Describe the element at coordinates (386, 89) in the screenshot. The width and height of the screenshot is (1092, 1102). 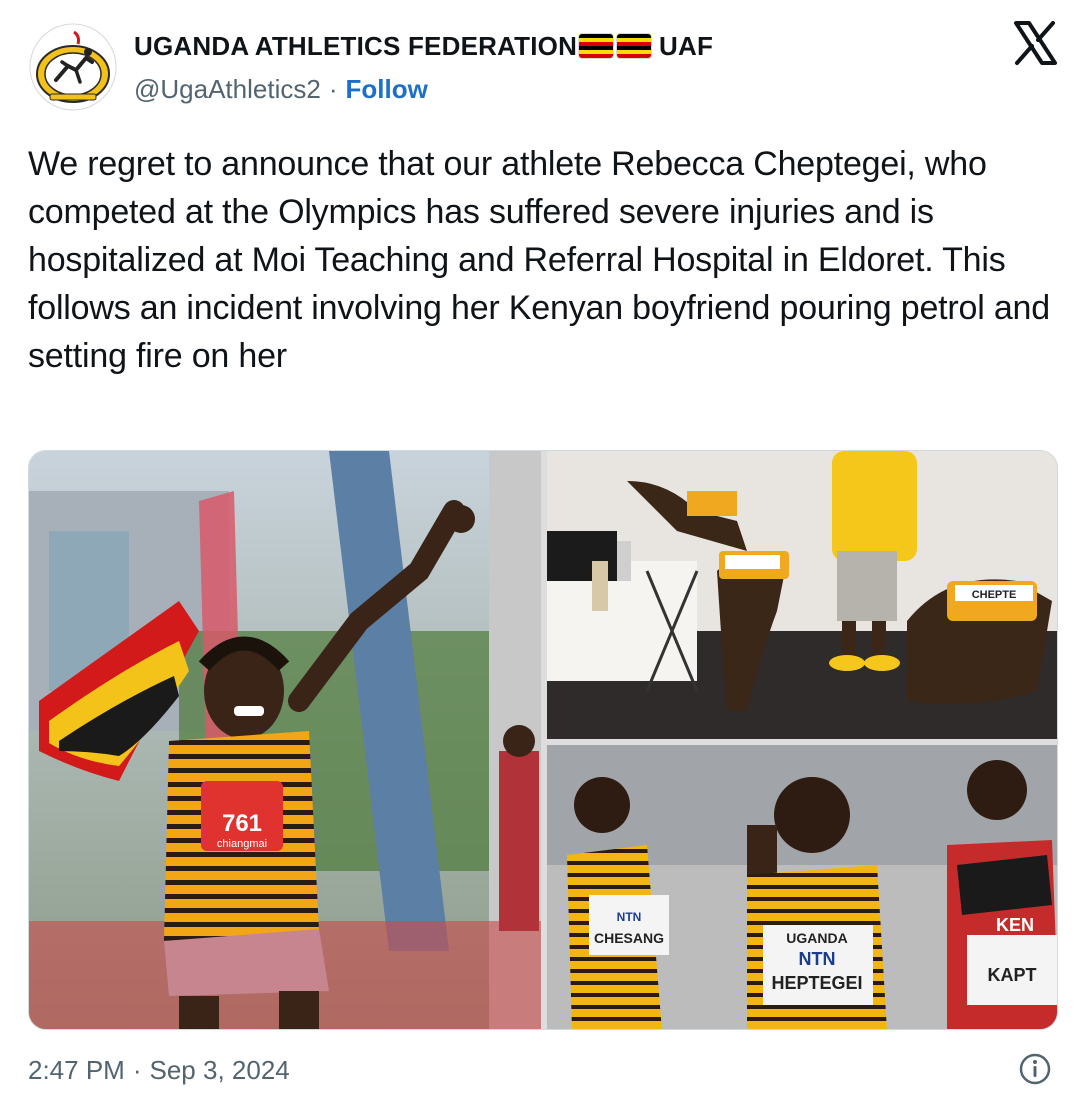
I see `follow-button: Follow` at that location.